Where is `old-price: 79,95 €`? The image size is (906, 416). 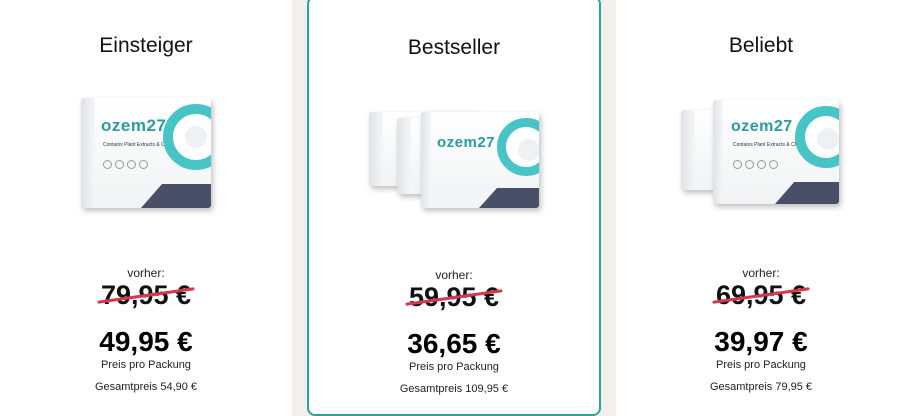
old-price: 79,95 € is located at coordinates (146, 295).